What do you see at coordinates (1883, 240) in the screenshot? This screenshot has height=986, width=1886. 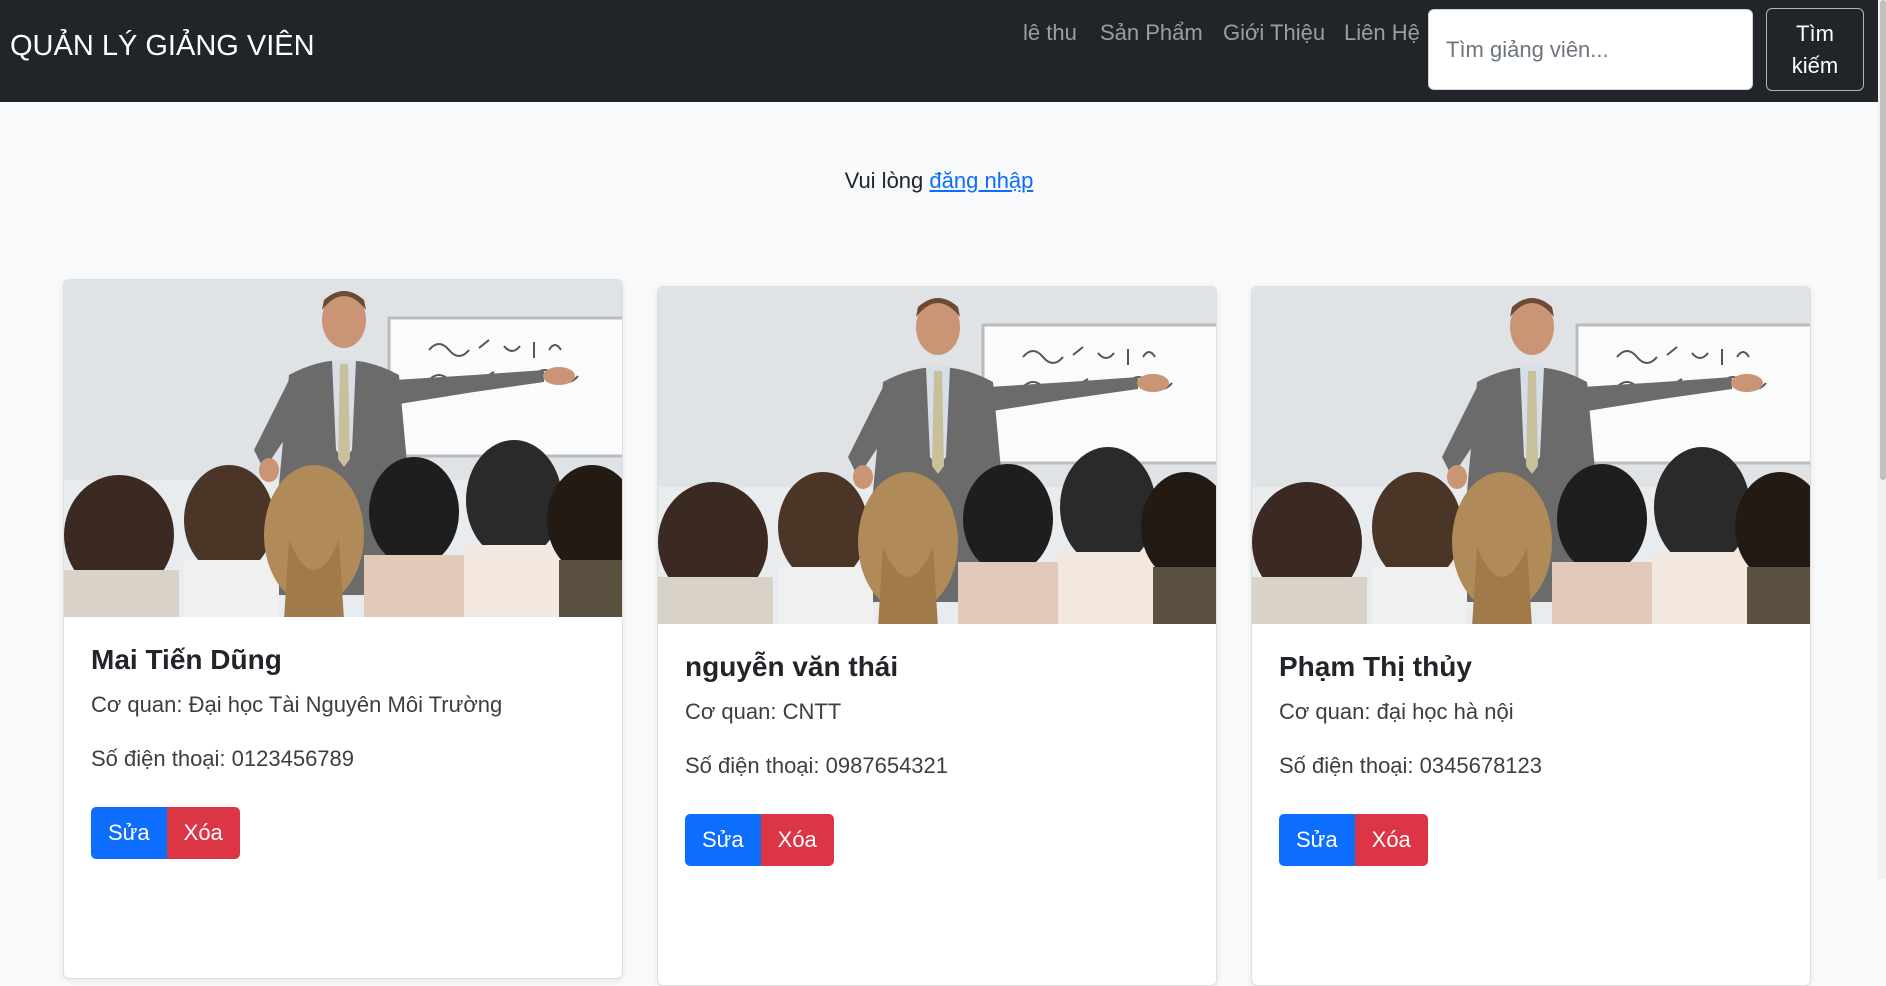 I see `scrollbar-thumb` at bounding box center [1883, 240].